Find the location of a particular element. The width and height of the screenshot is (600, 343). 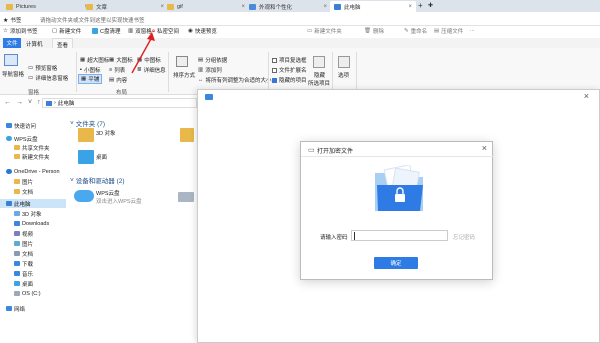

tab-pictures: Pictures × is located at coordinates (47, 6).